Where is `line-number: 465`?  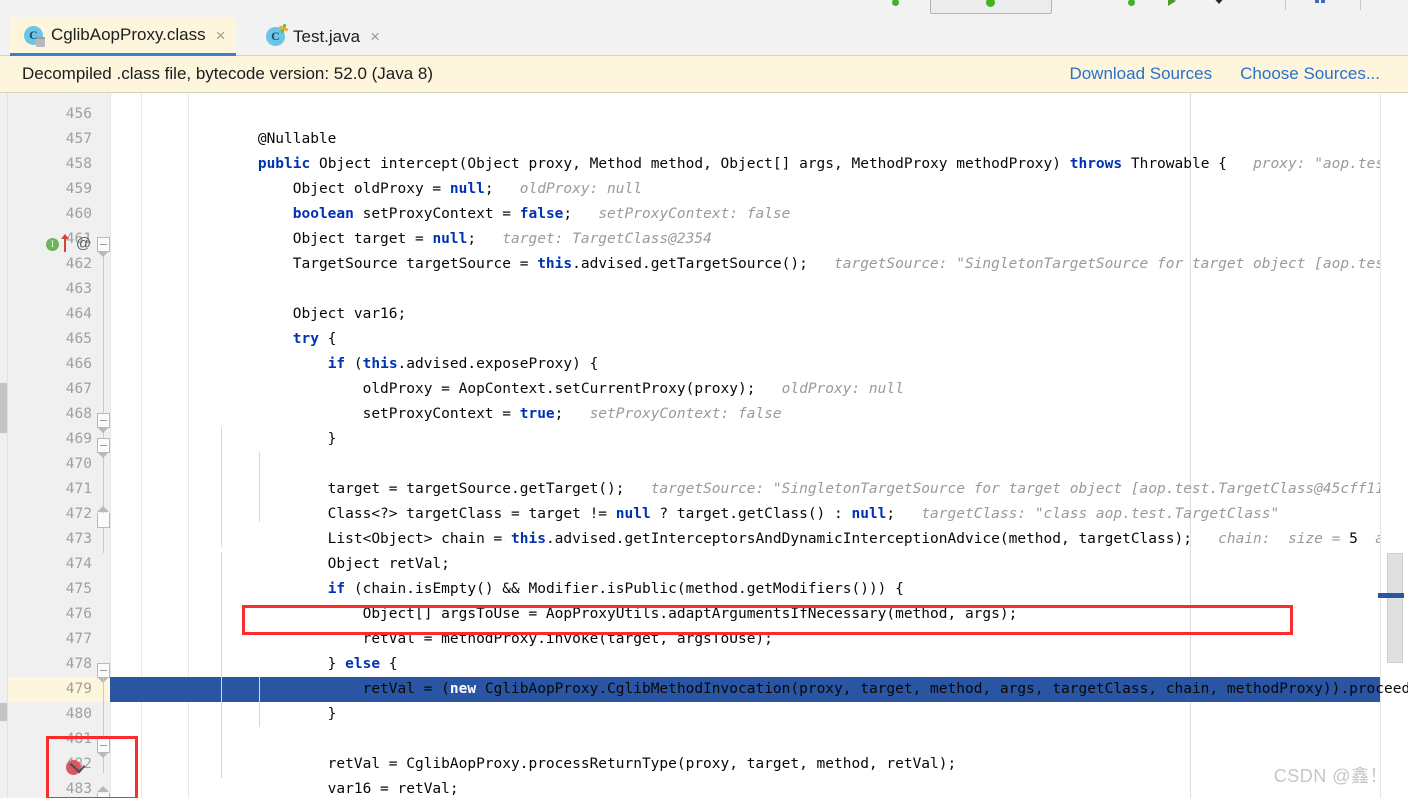 line-number: 465 is located at coordinates (78, 339).